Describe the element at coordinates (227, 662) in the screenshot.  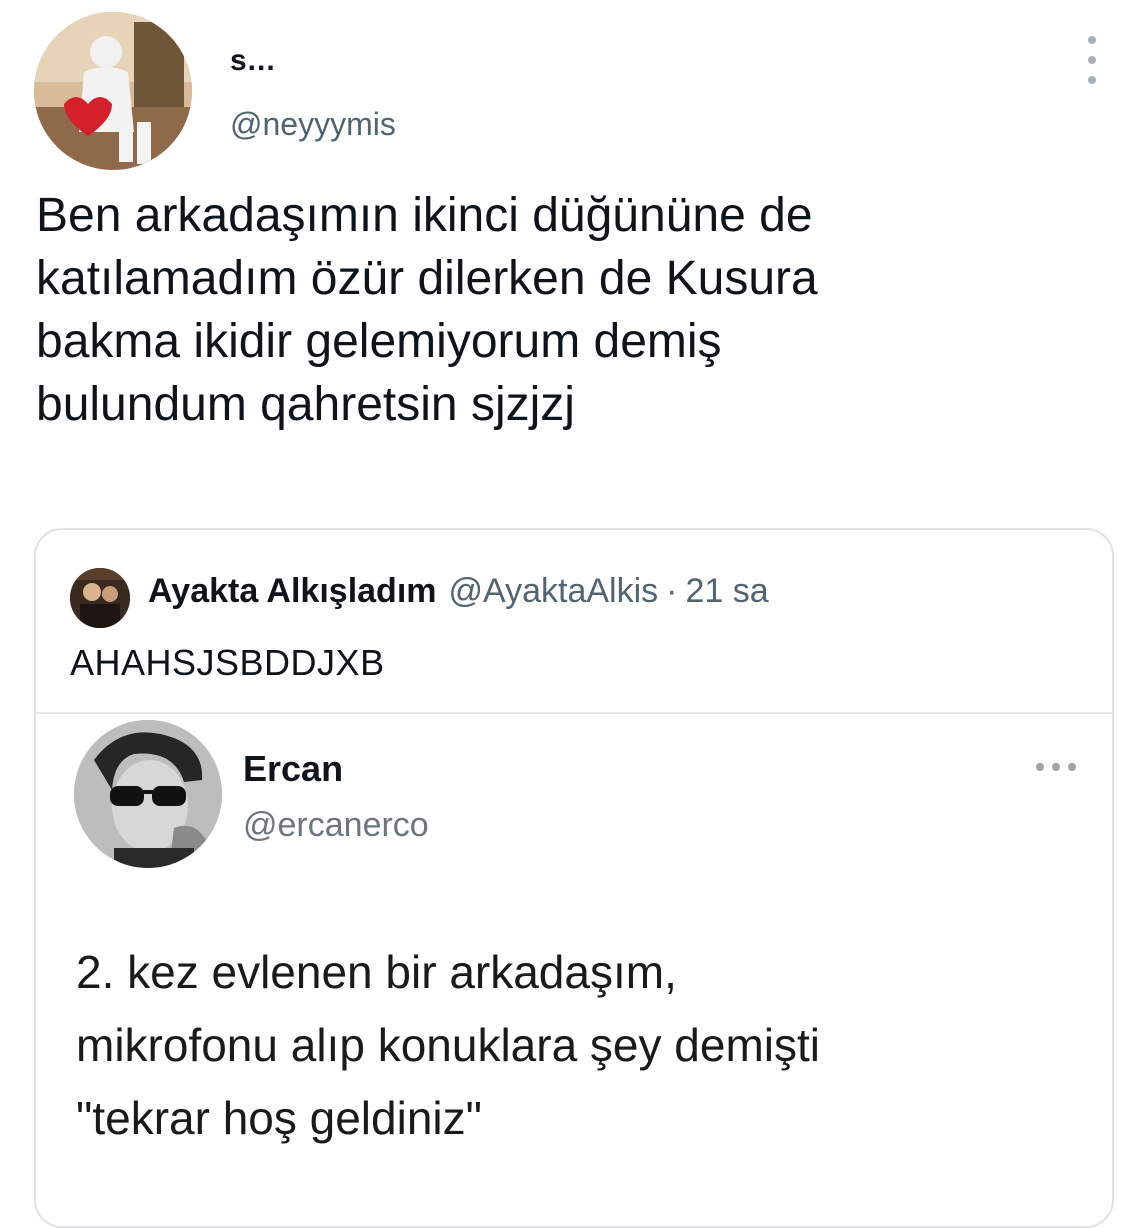
I see `quote-text: AHAHSJSBDDJXB` at that location.